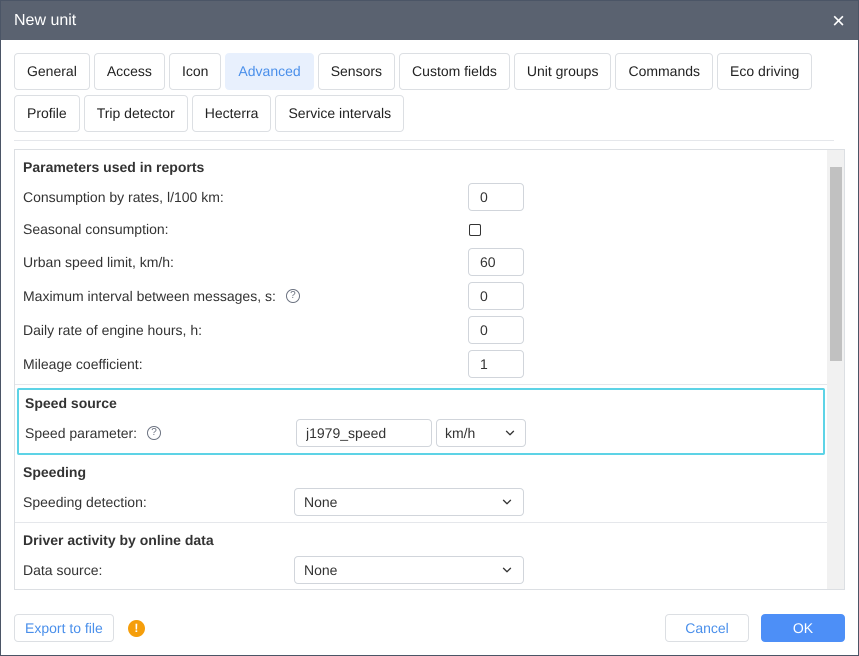  Describe the element at coordinates (112, 330) in the screenshot. I see `field-label: Daily rate of engine hours, h:` at that location.